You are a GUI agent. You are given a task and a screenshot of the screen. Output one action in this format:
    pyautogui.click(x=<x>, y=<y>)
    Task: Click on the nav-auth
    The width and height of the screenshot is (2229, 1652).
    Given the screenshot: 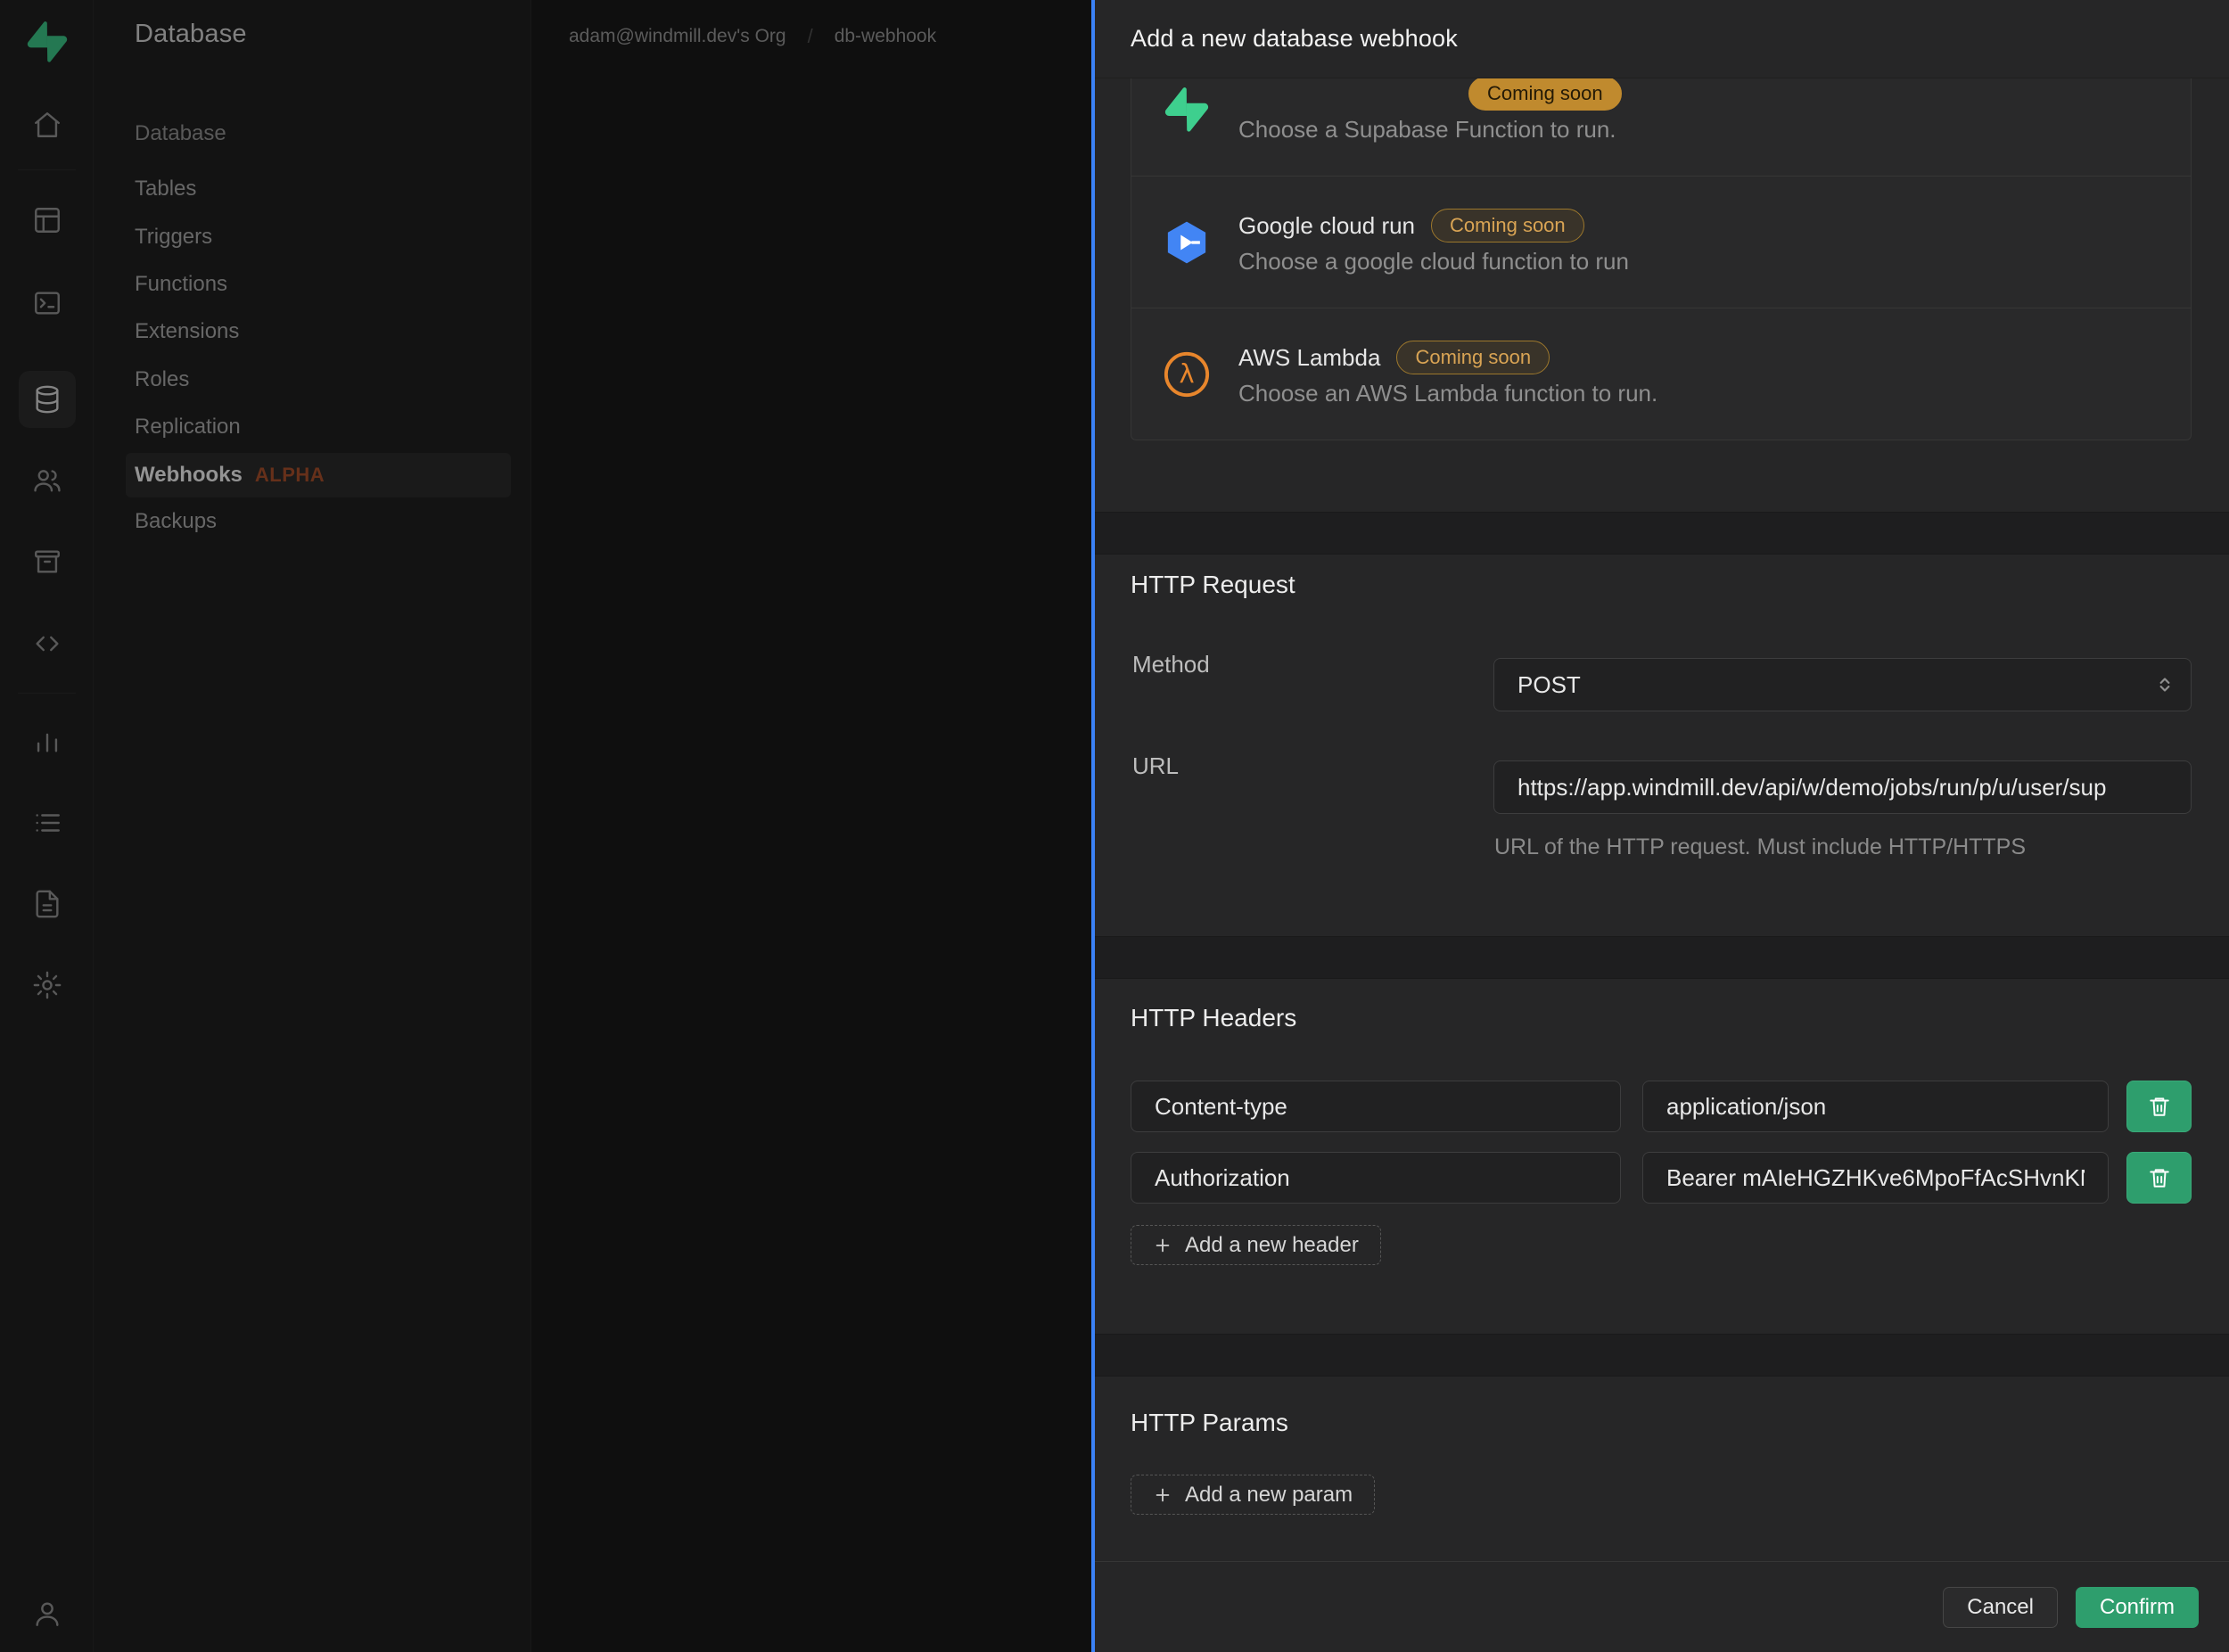 What is the action you would take?
    pyautogui.click(x=47, y=481)
    